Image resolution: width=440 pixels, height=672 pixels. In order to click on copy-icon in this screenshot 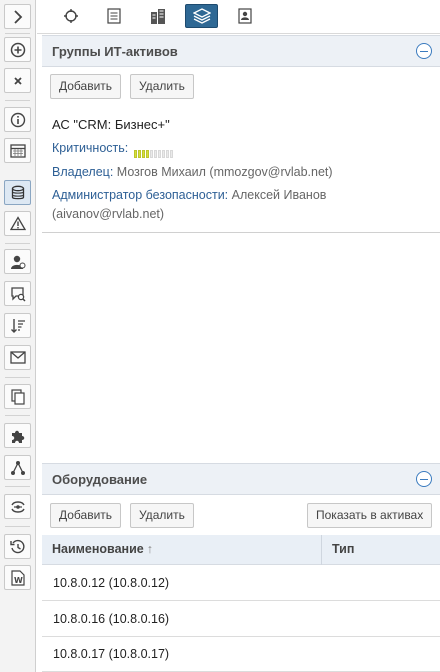, I will do `click(17, 396)`.